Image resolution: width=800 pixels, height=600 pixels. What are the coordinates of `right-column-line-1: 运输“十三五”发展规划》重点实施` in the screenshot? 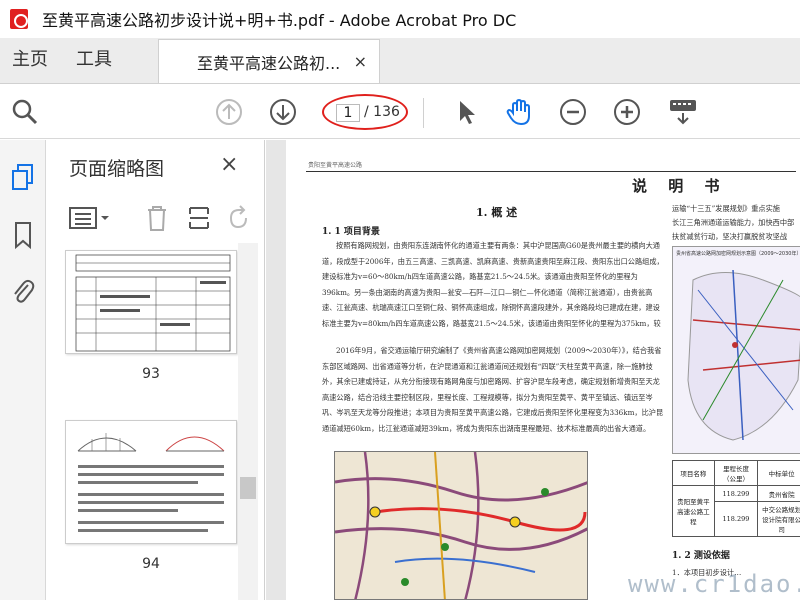 It's located at (726, 208).